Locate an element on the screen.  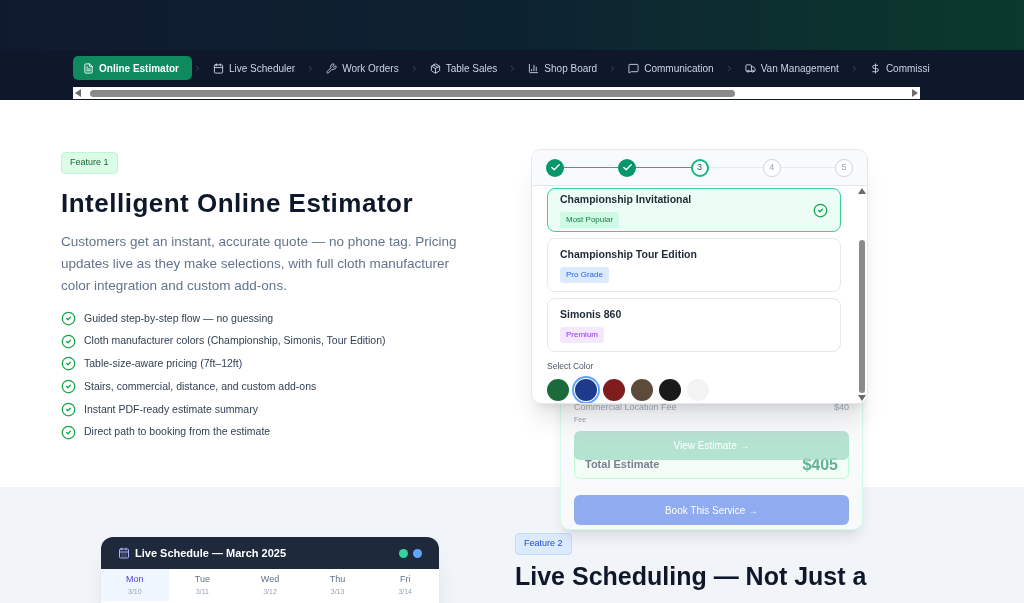
nav-tab: Table Sales is located at coordinates (463, 68).